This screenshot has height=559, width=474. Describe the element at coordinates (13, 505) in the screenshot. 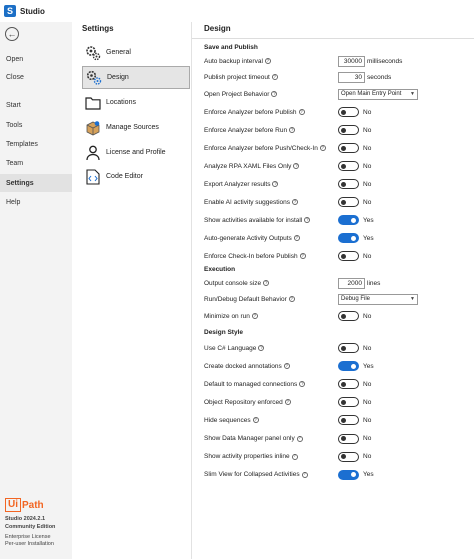

I see `logo-ui: Ui` at that location.